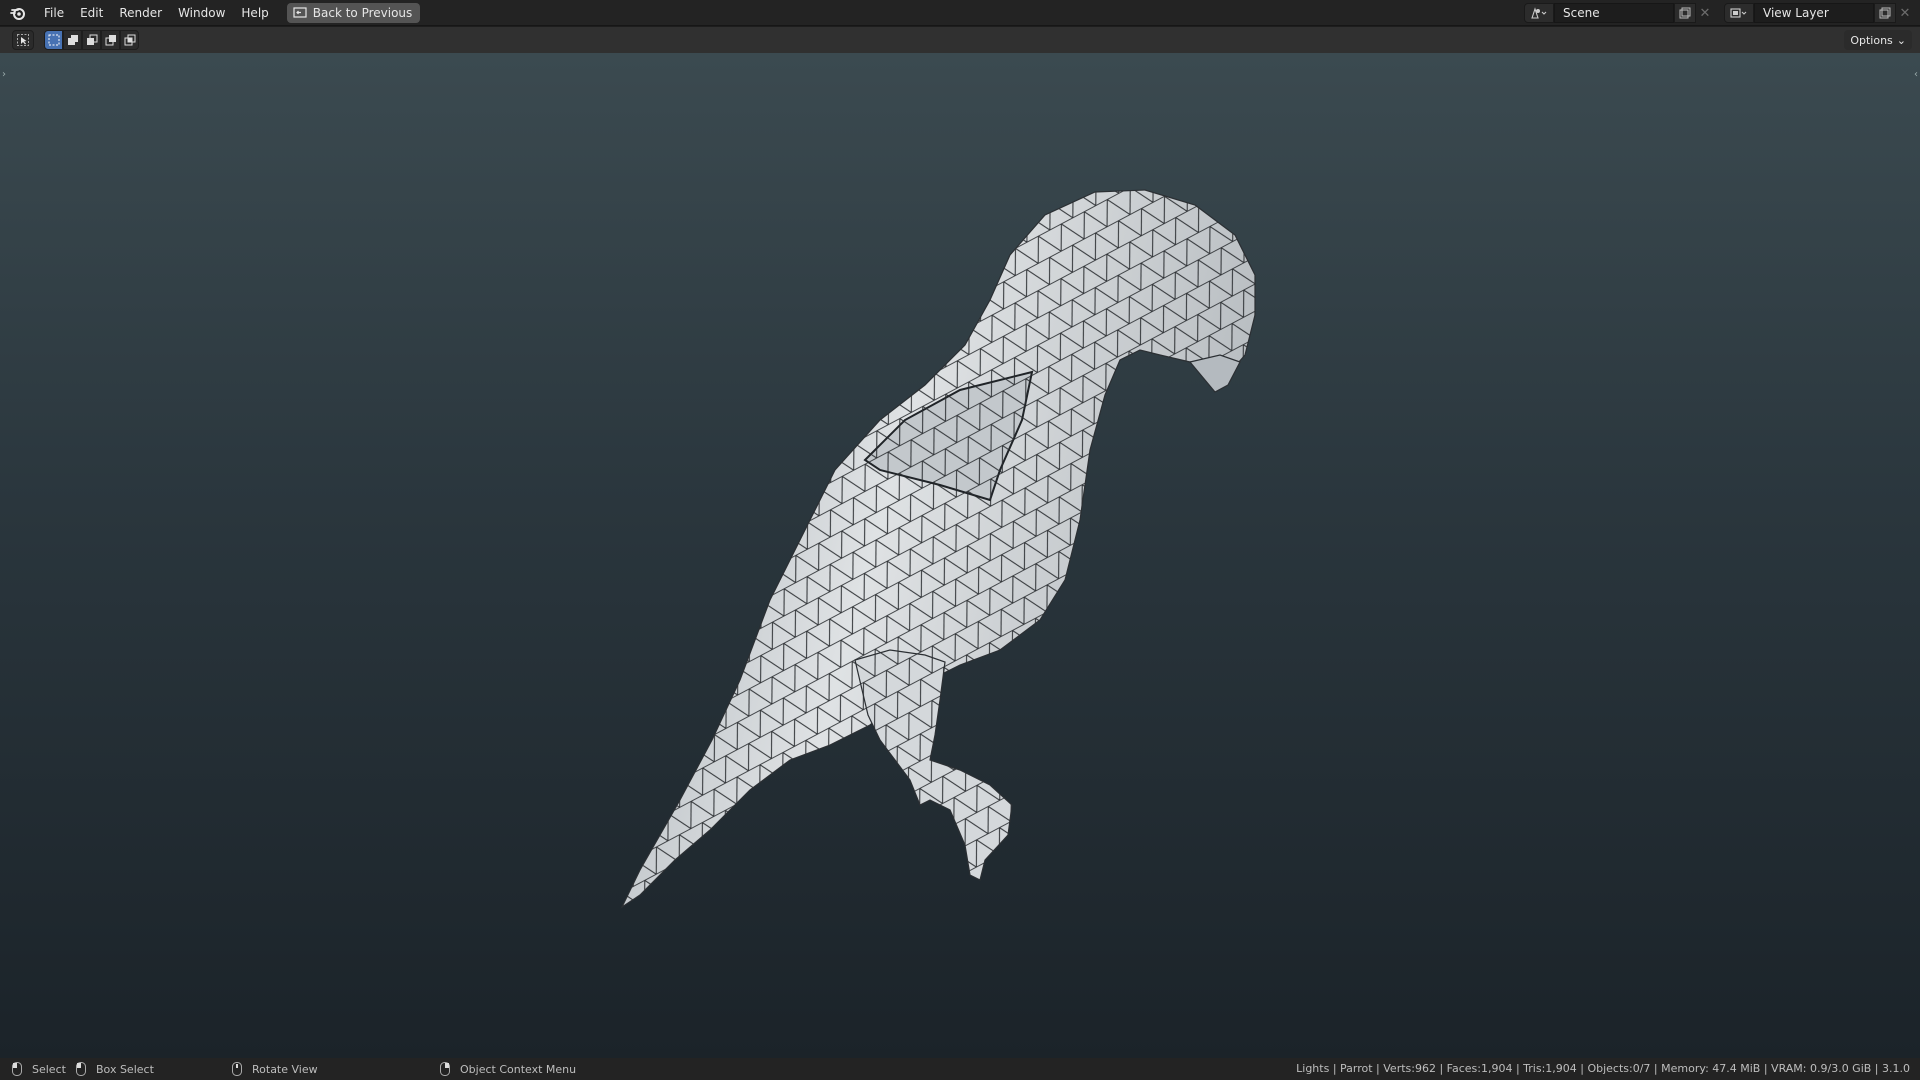  I want to click on scene-selector: Scene ✕, so click(1619, 13).